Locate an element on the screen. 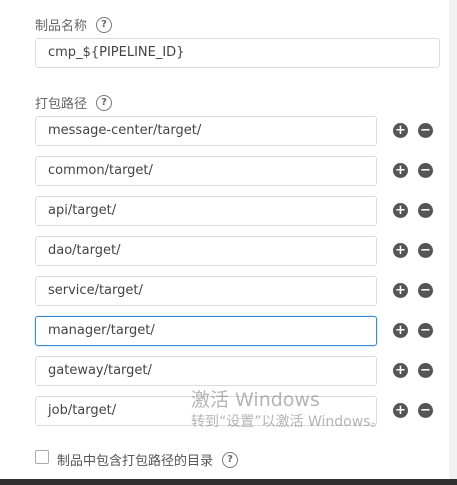 The height and width of the screenshot is (485, 457). package-path-input: common/target/ is located at coordinates (206, 171).